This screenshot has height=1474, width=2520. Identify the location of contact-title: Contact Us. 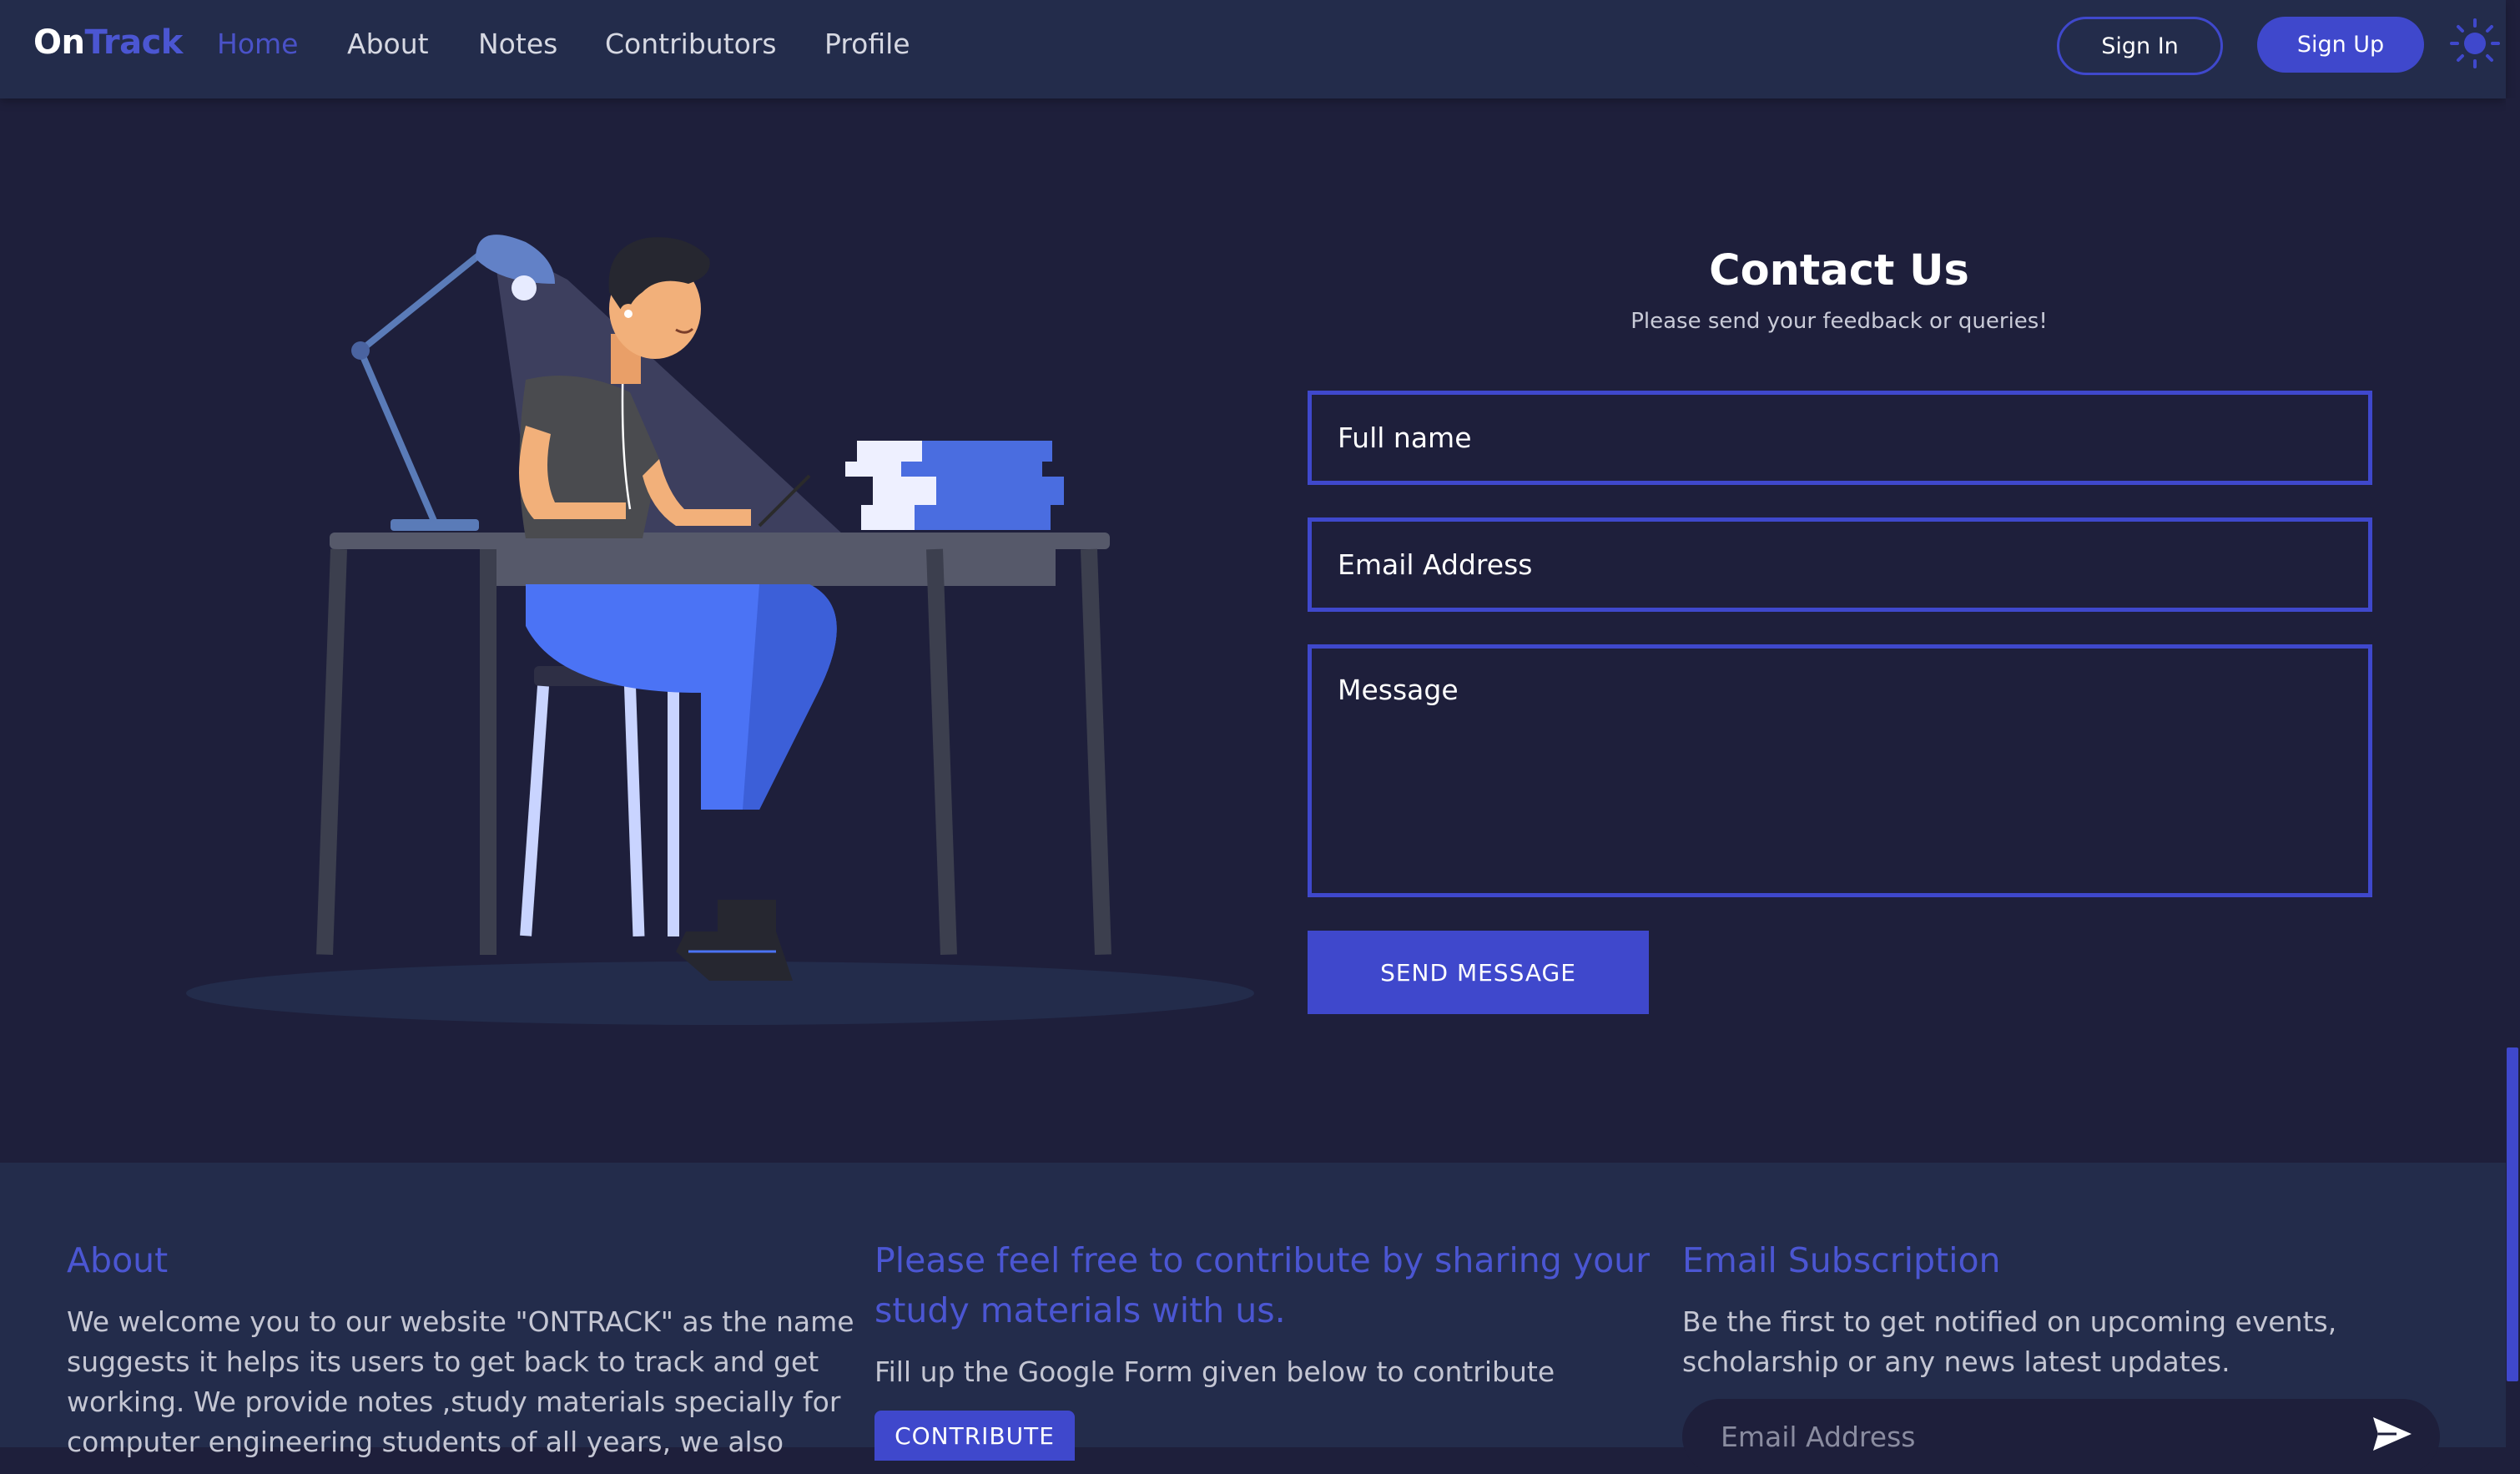
(1839, 270).